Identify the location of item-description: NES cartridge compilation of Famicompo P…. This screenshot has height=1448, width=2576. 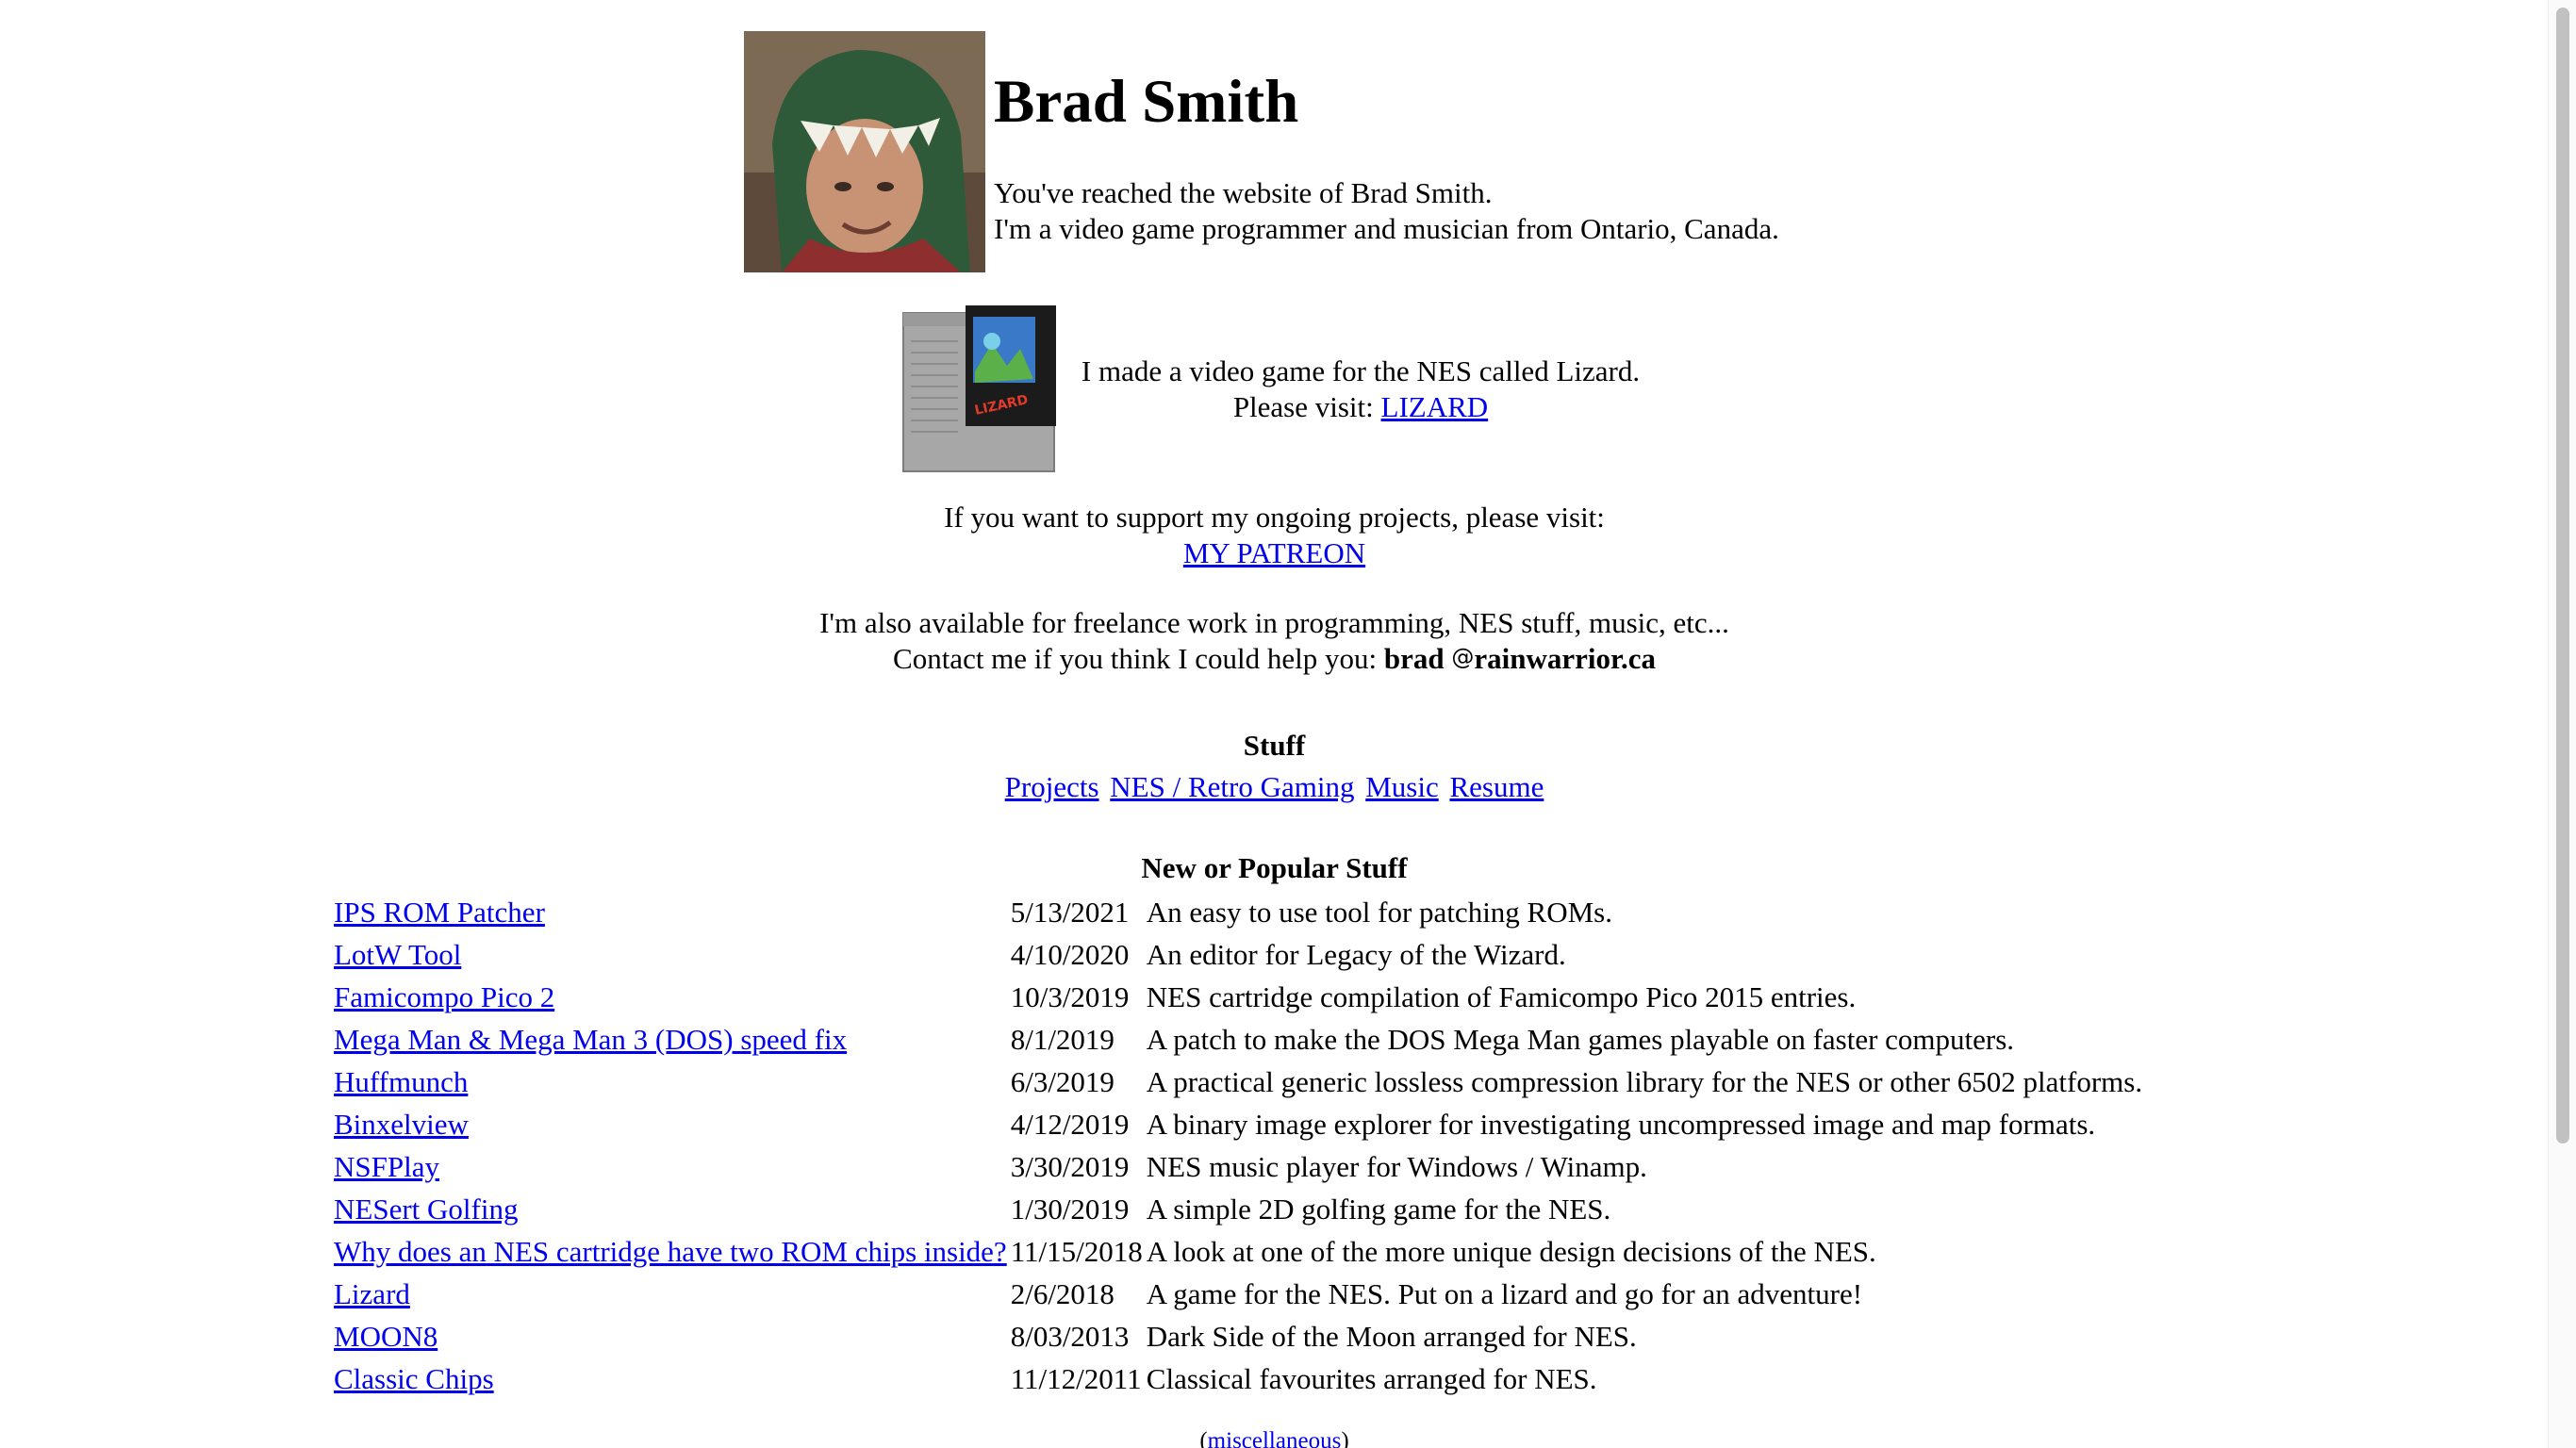
(1501, 996).